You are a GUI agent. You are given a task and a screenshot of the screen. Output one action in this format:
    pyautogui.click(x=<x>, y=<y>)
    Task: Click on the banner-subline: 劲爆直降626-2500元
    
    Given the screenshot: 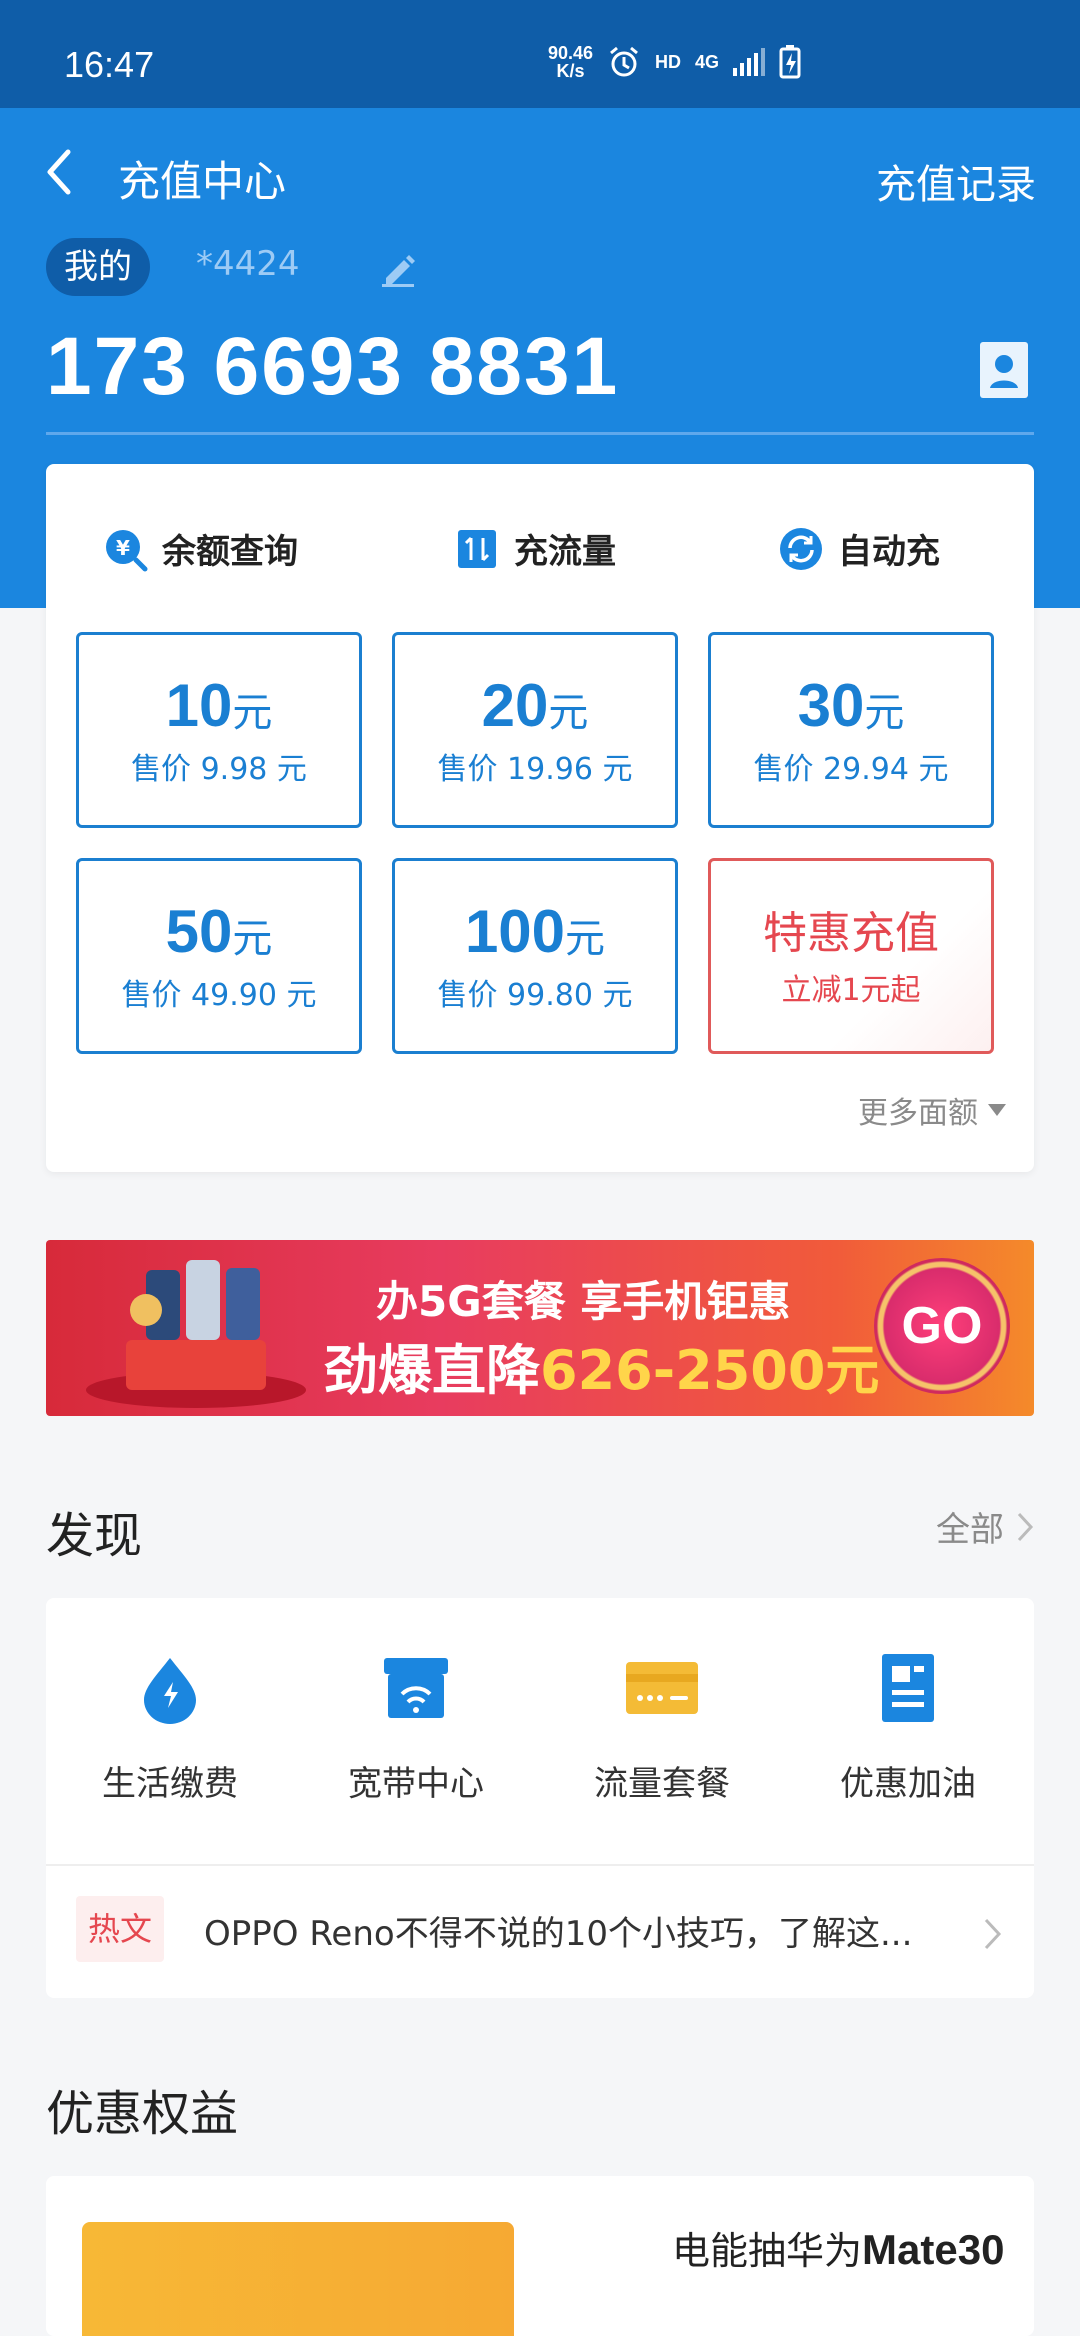 What is the action you would take?
    pyautogui.click(x=602, y=1370)
    